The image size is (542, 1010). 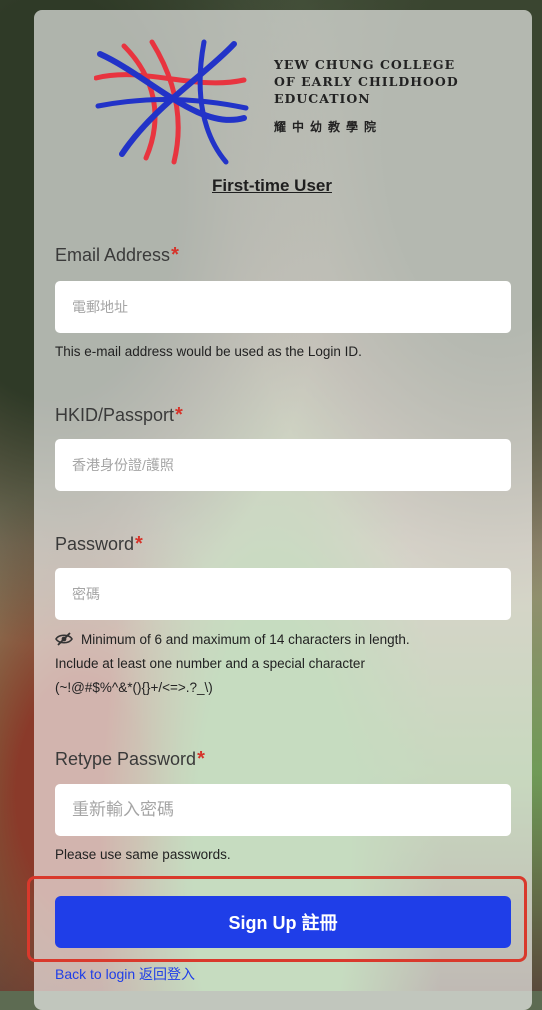 I want to click on college-name-line3: EDUCATION, so click(x=322, y=98).